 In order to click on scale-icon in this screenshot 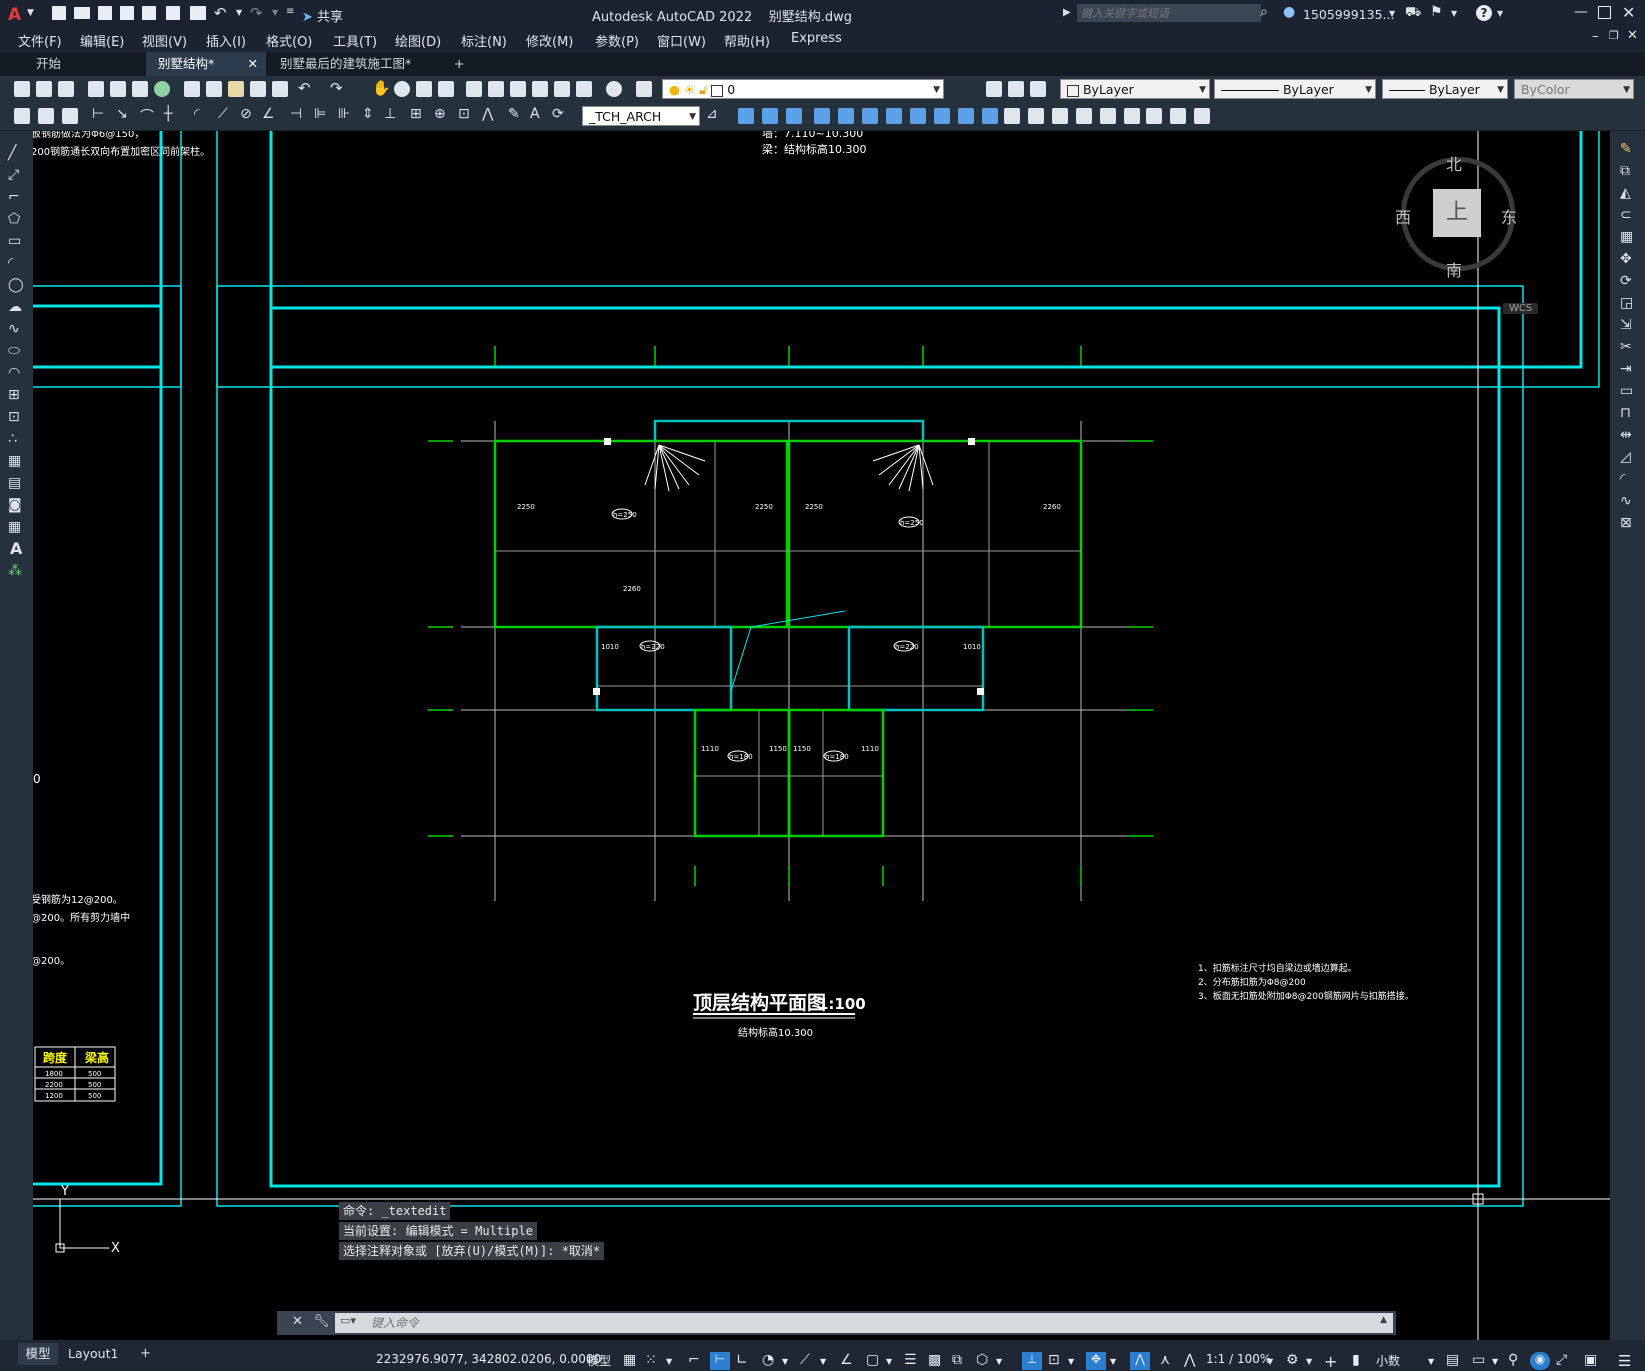, I will do `click(918, 116)`.